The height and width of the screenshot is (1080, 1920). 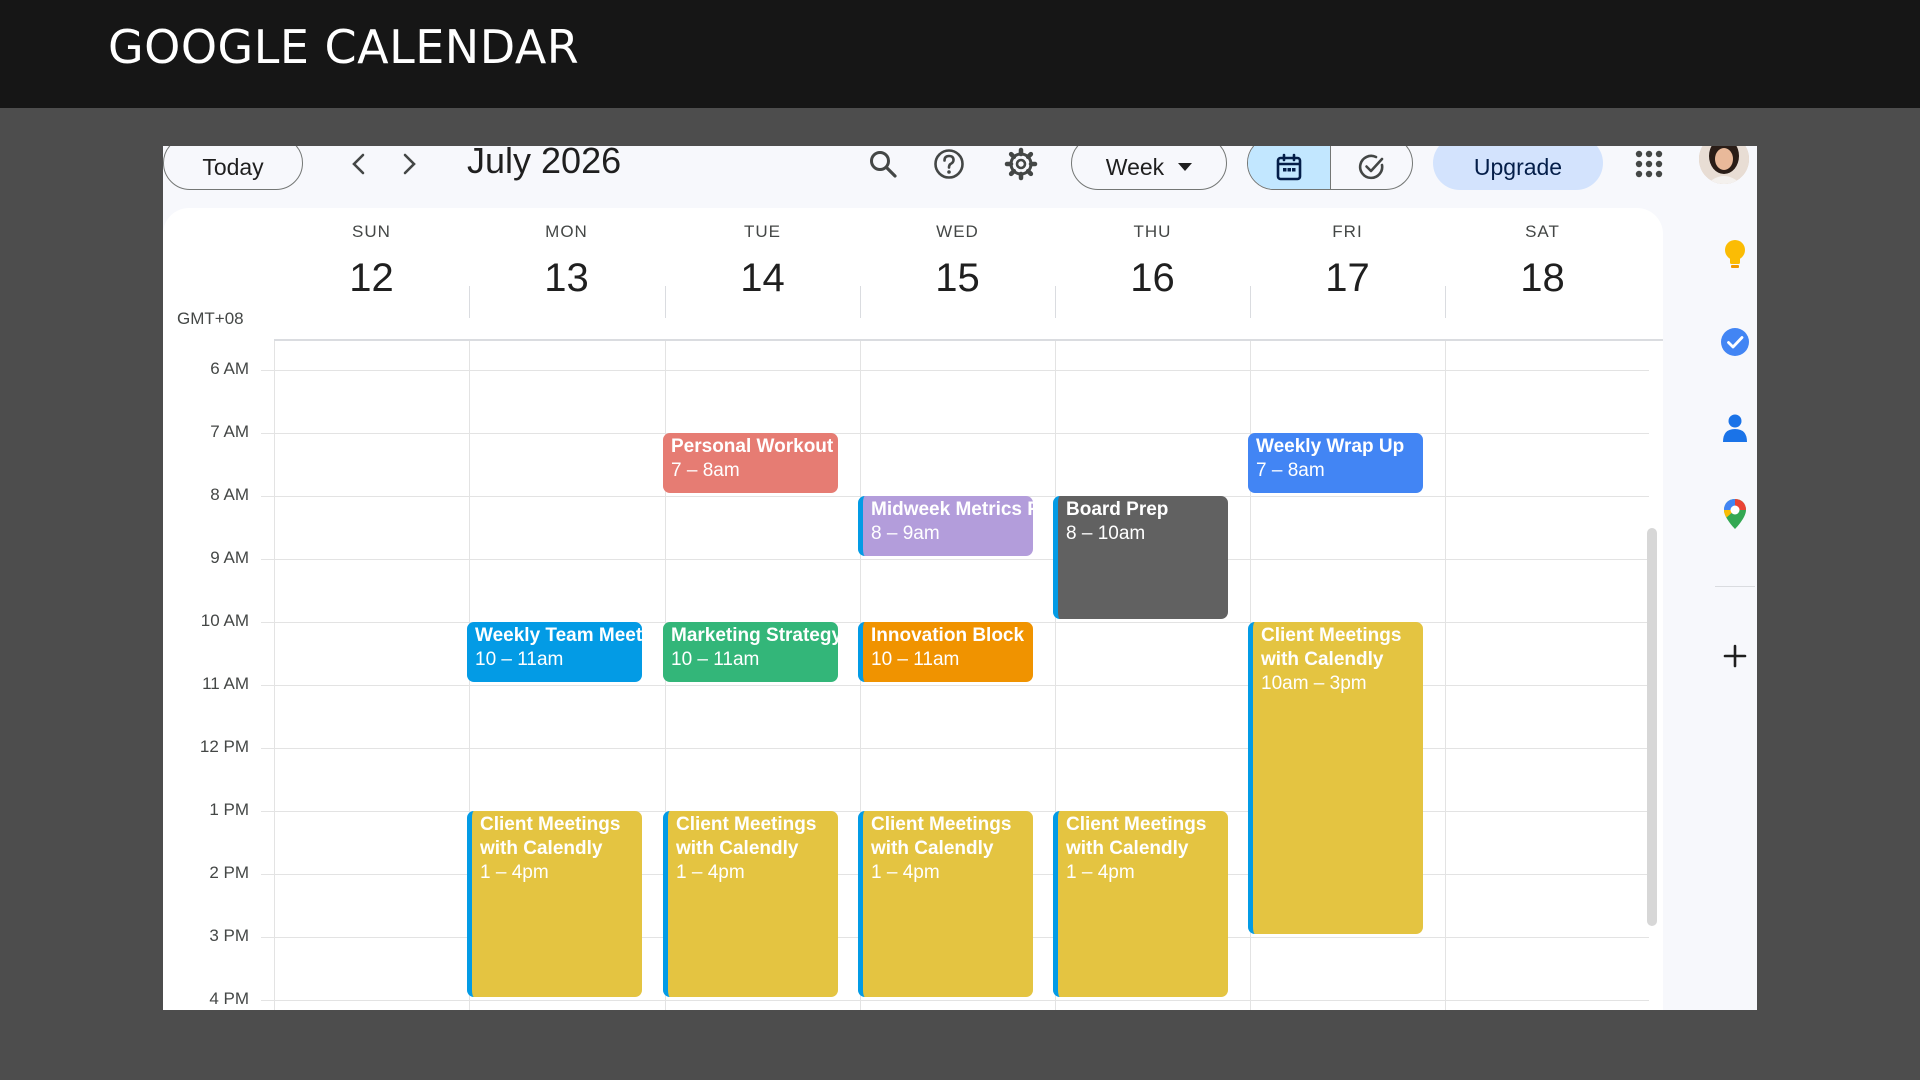 What do you see at coordinates (1652, 727) in the screenshot?
I see `vertical-scrollbar` at bounding box center [1652, 727].